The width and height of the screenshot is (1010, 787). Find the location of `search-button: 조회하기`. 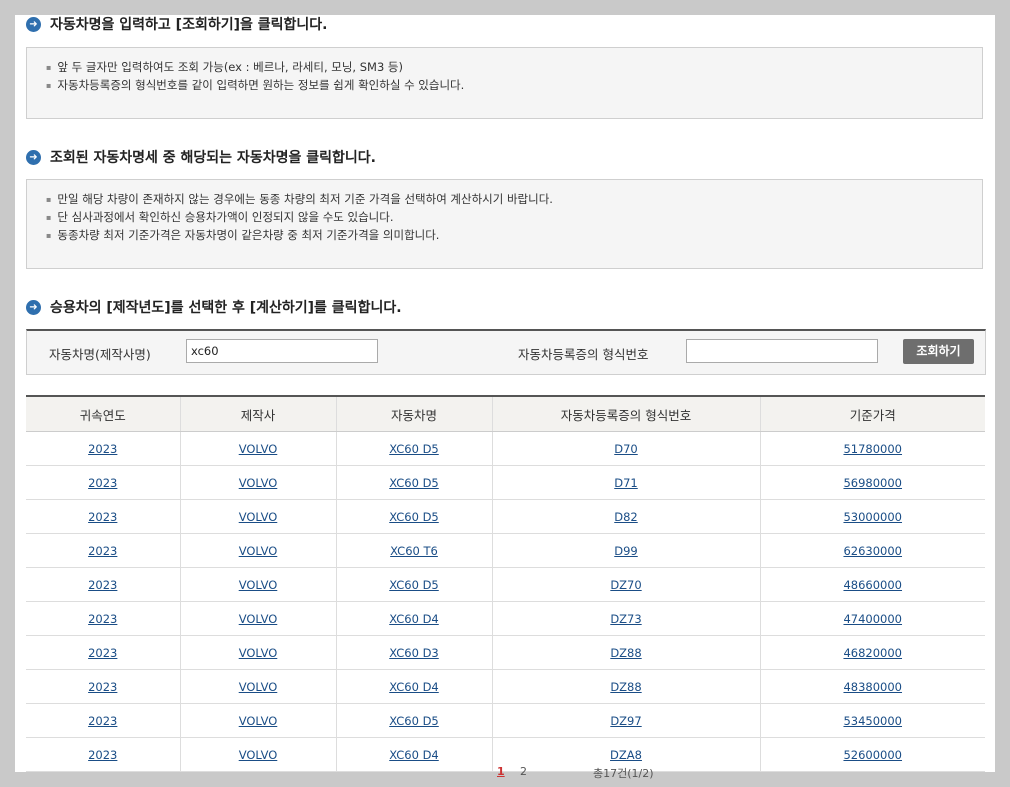

search-button: 조회하기 is located at coordinates (938, 351).